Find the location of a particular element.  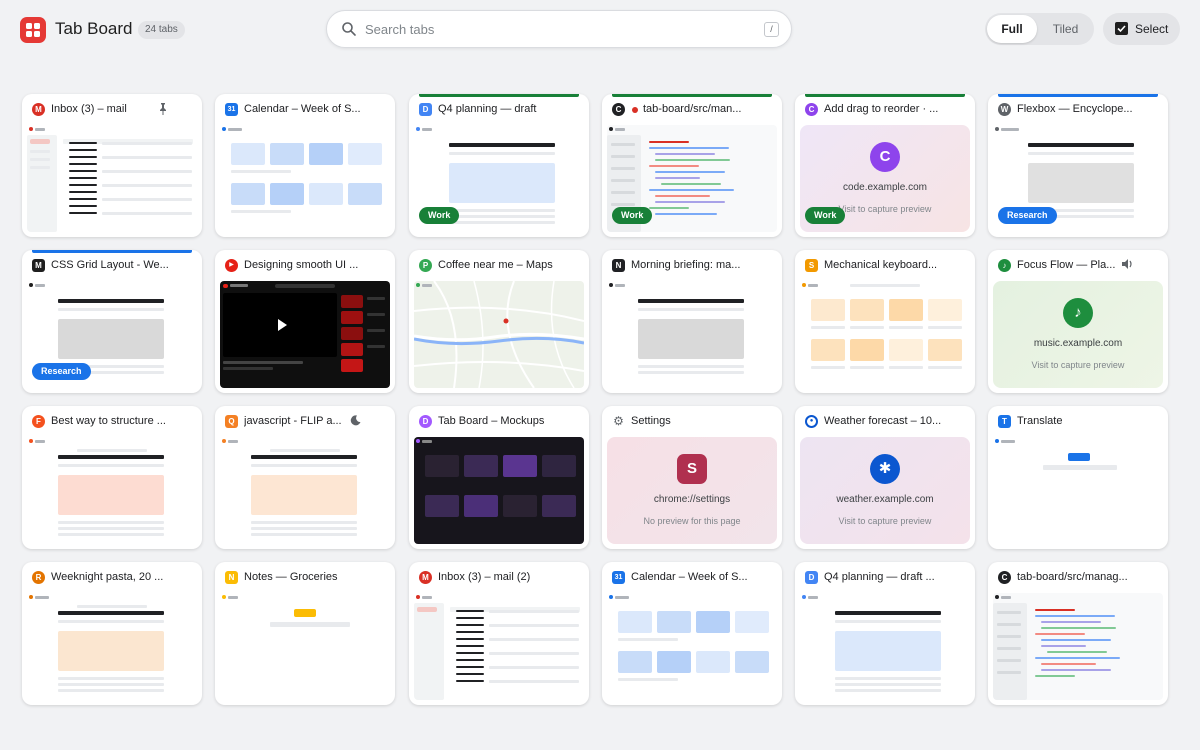

translate-icon: T is located at coordinates (1004, 421).